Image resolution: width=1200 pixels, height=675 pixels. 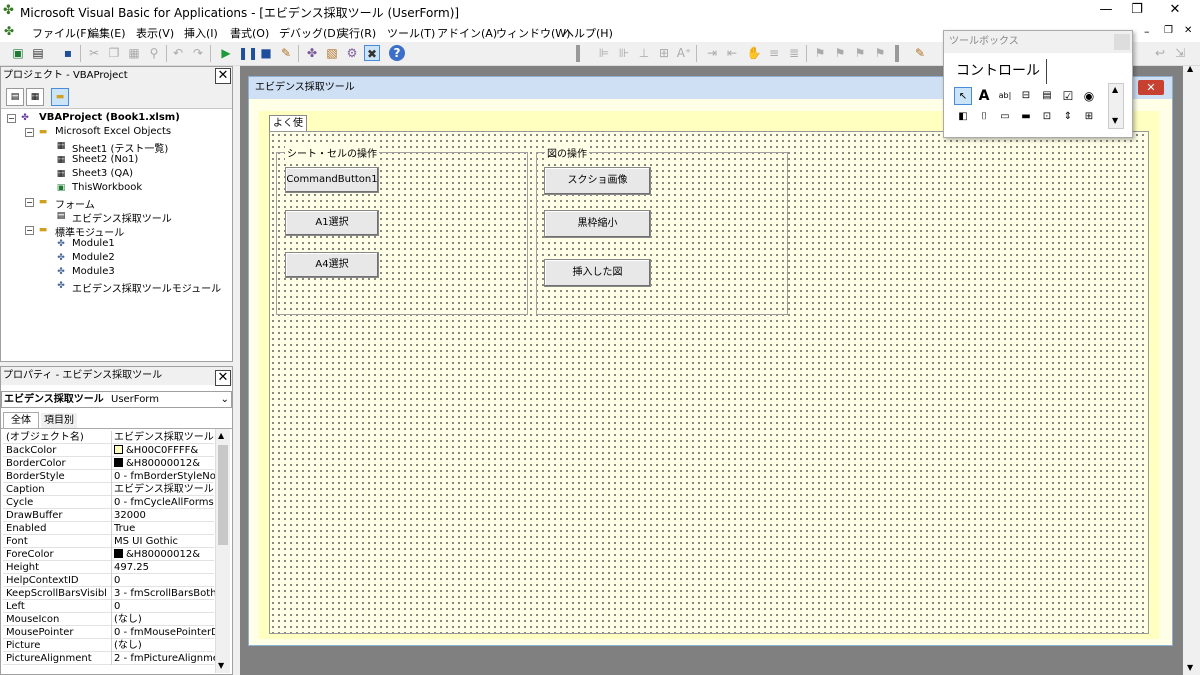 I want to click on mdi-restore-icon: ❐, so click(x=1168, y=30).